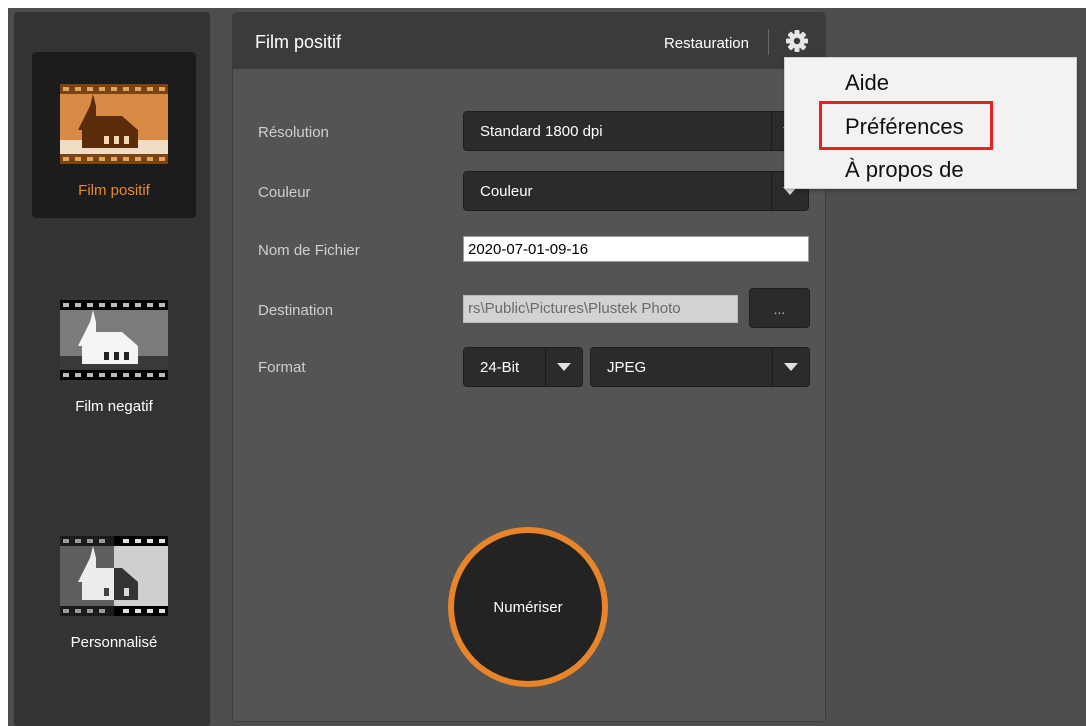 This screenshot has width=1086, height=726. Describe the element at coordinates (600, 309) in the screenshot. I see `destination-field: rs\Public\Pictures\Plustek Photo` at that location.